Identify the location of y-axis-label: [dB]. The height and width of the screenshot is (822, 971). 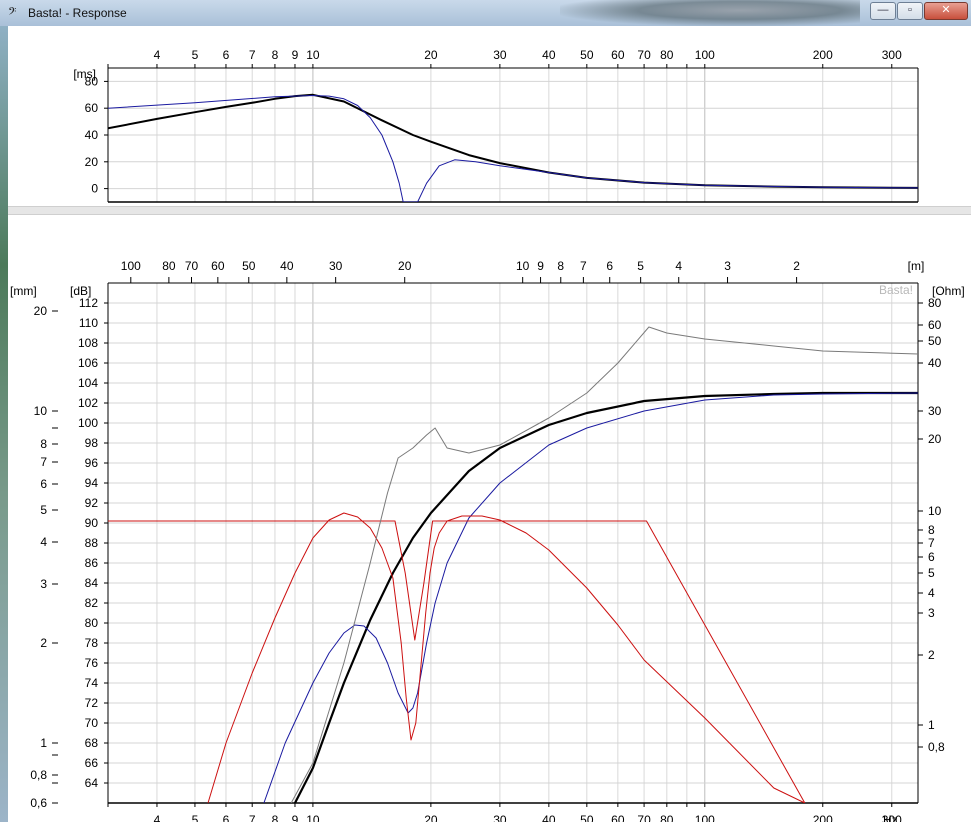
(80, 291).